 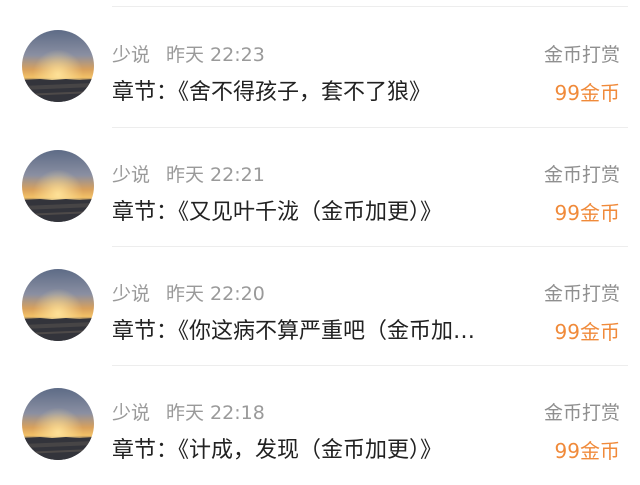 I want to click on divider, so click(x=370, y=6).